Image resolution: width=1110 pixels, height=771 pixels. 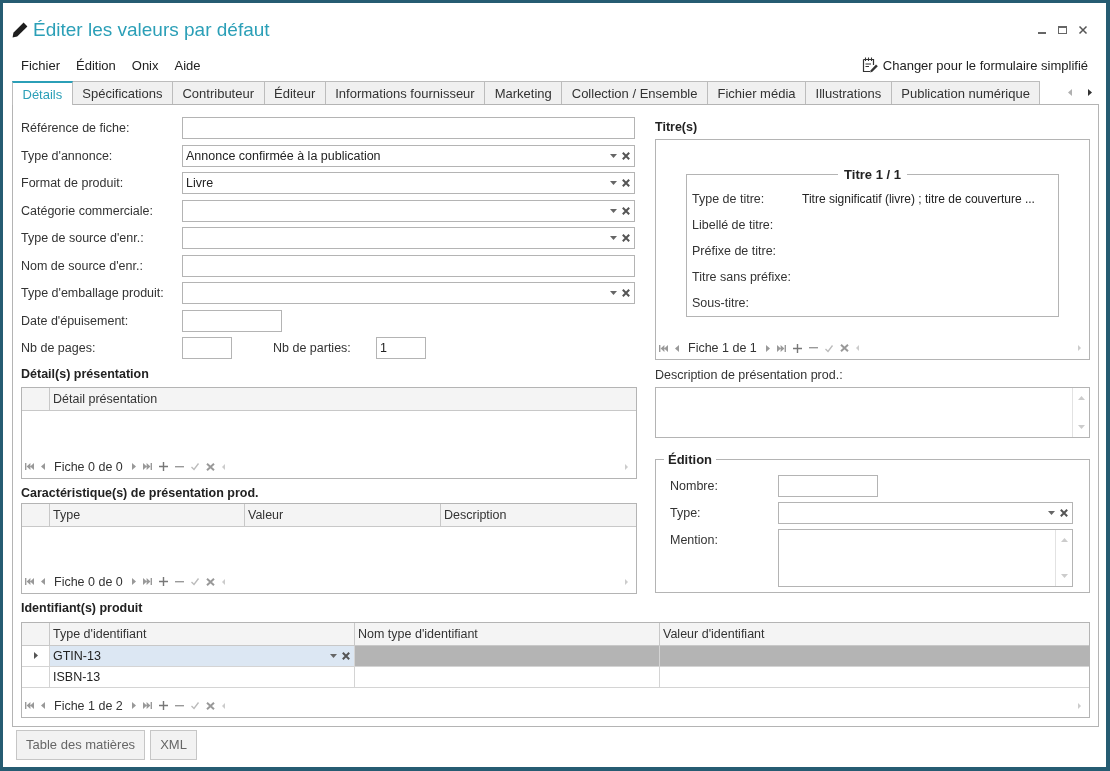 What do you see at coordinates (342, 514) in the screenshot?
I see `column-header: Valeur` at bounding box center [342, 514].